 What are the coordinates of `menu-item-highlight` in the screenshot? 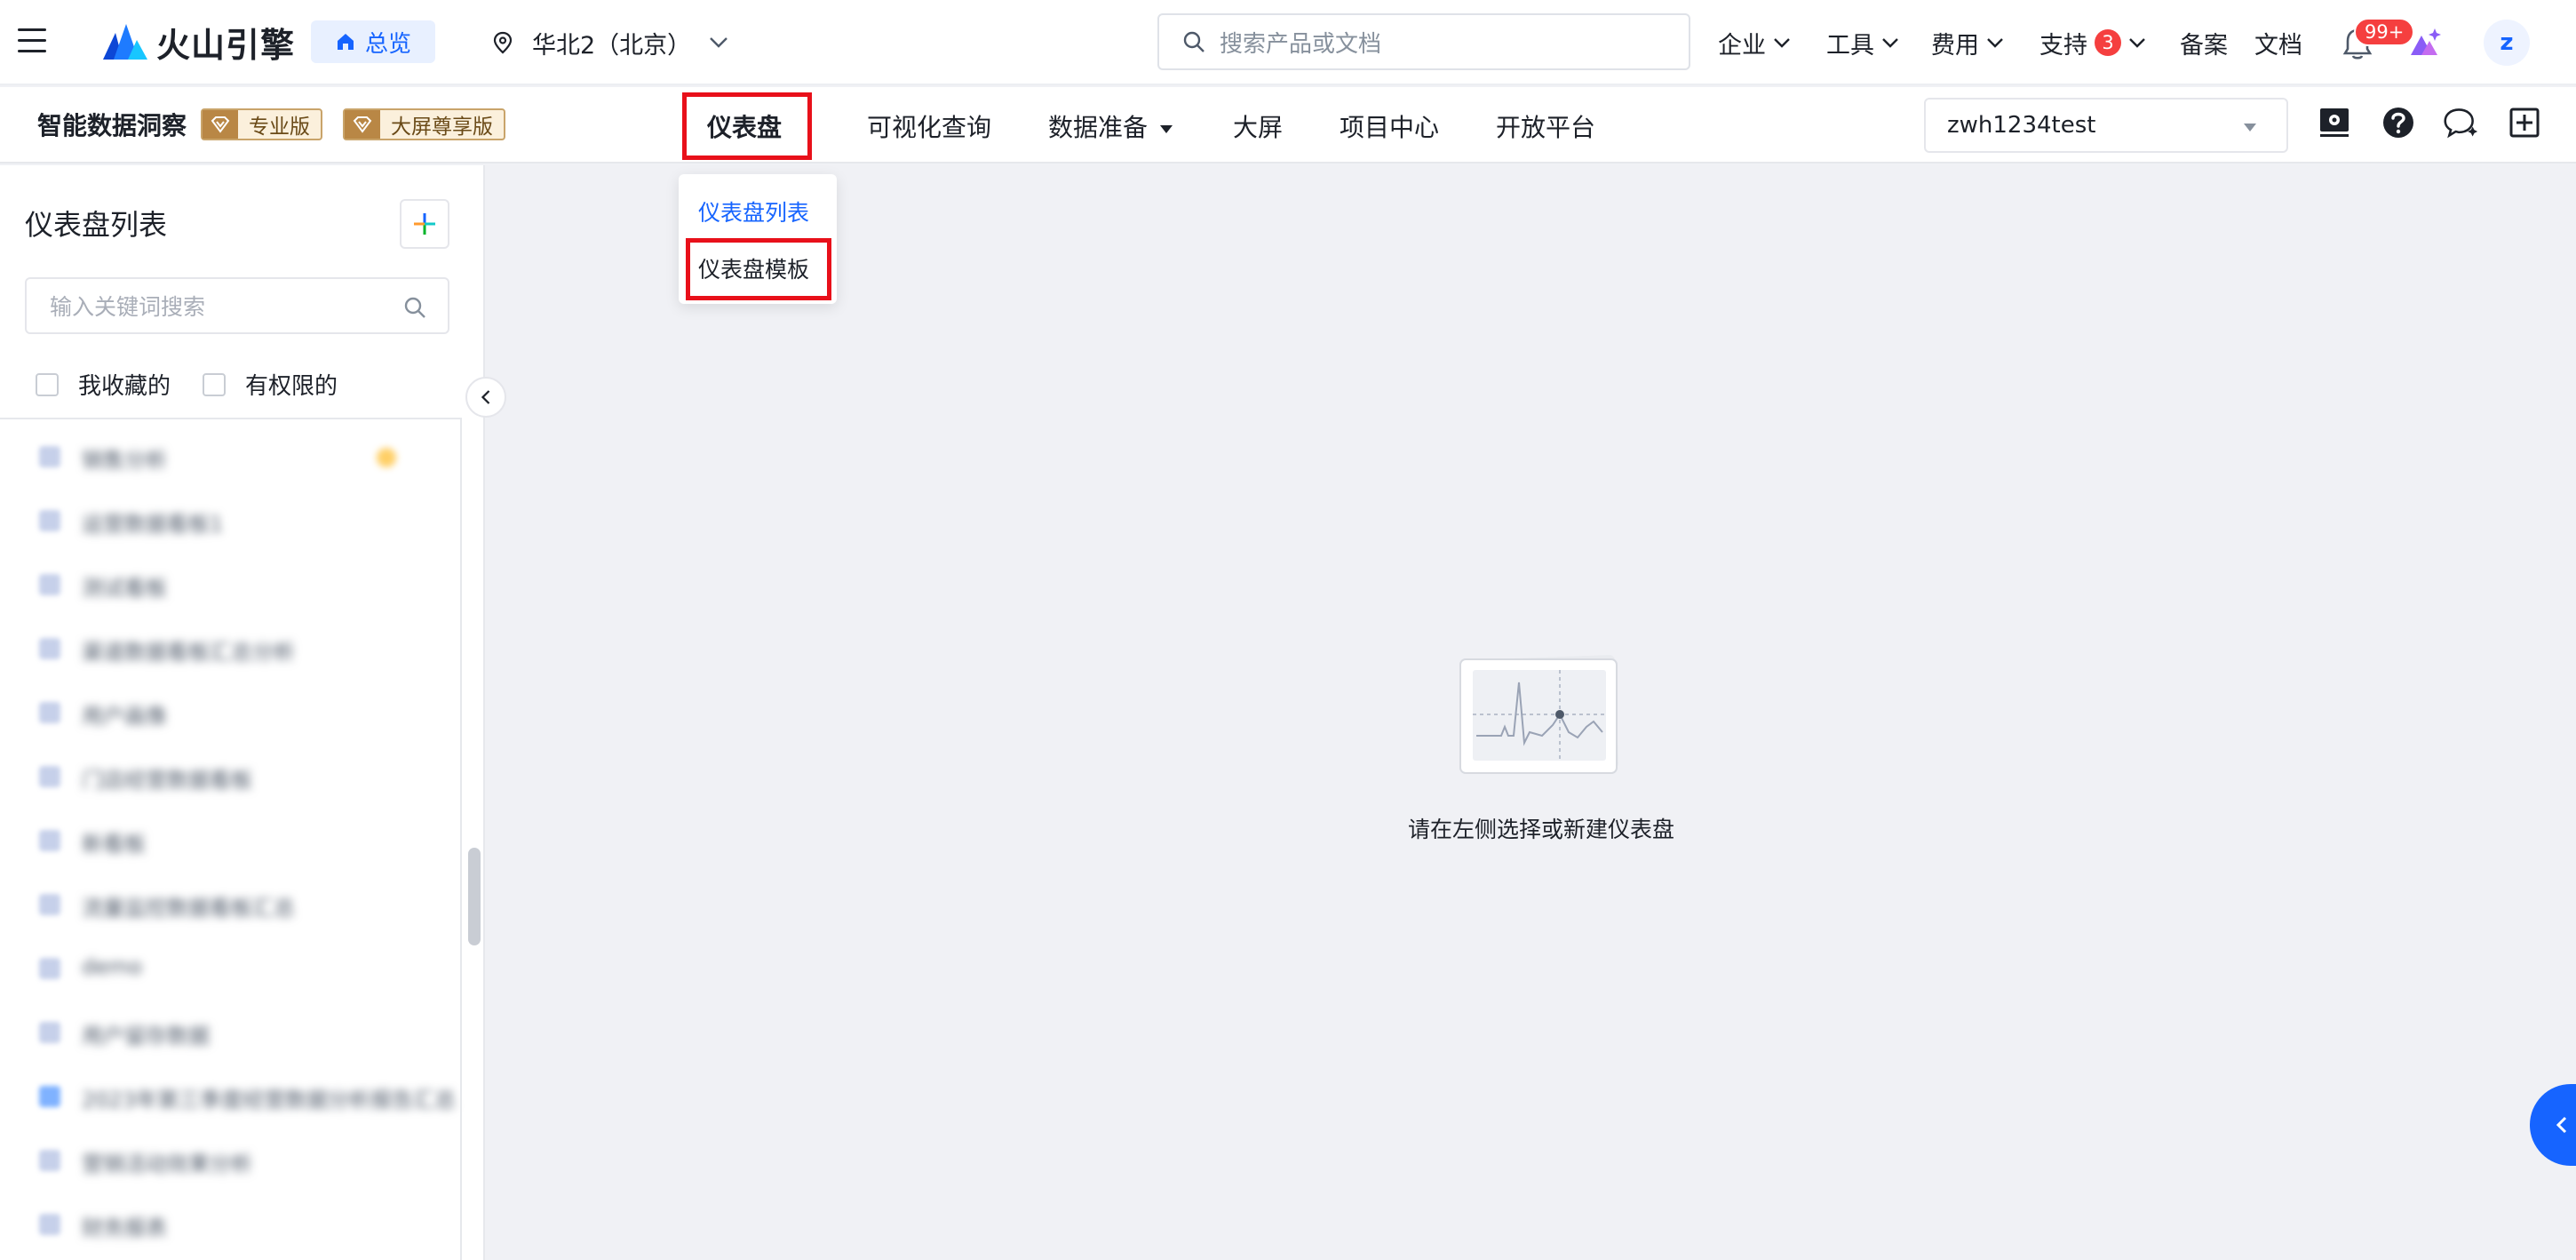 It's located at (758, 269).